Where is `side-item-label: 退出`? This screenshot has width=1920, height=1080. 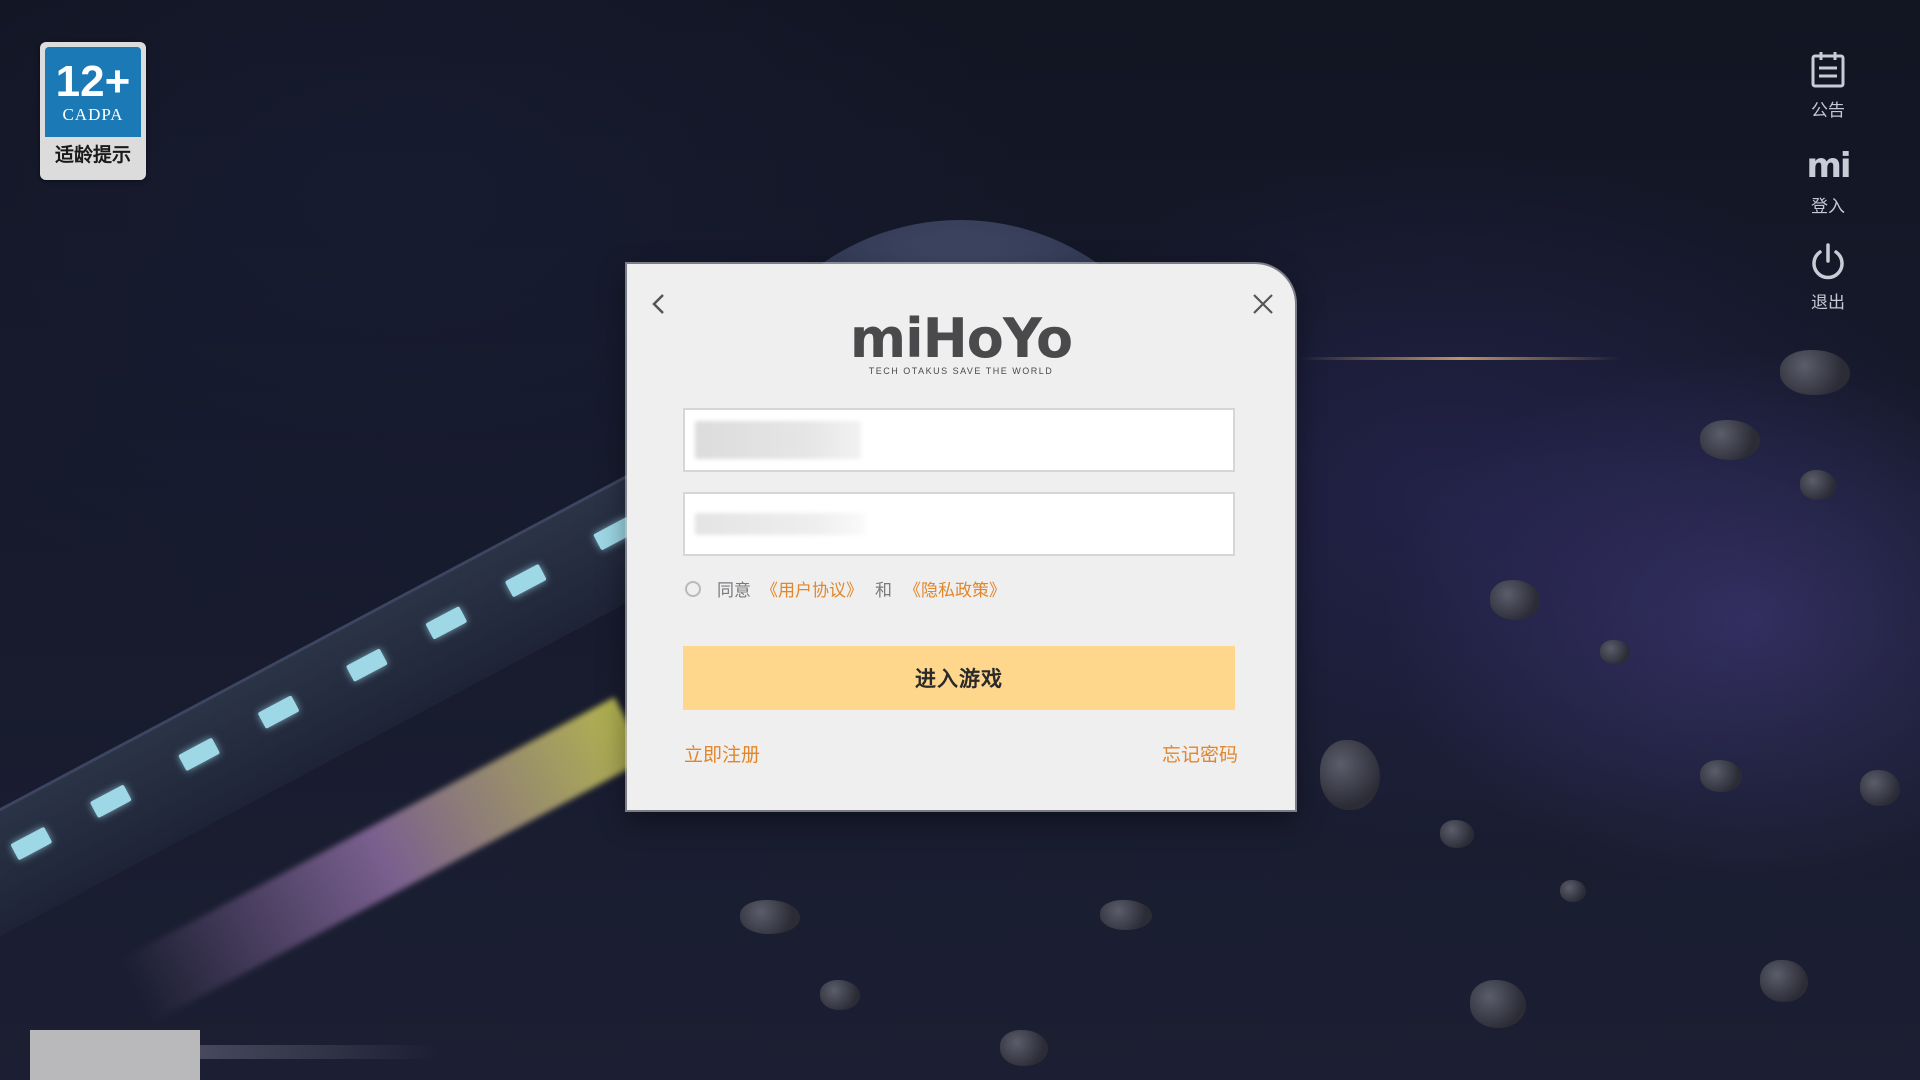
side-item-label: 退出 is located at coordinates (1828, 303).